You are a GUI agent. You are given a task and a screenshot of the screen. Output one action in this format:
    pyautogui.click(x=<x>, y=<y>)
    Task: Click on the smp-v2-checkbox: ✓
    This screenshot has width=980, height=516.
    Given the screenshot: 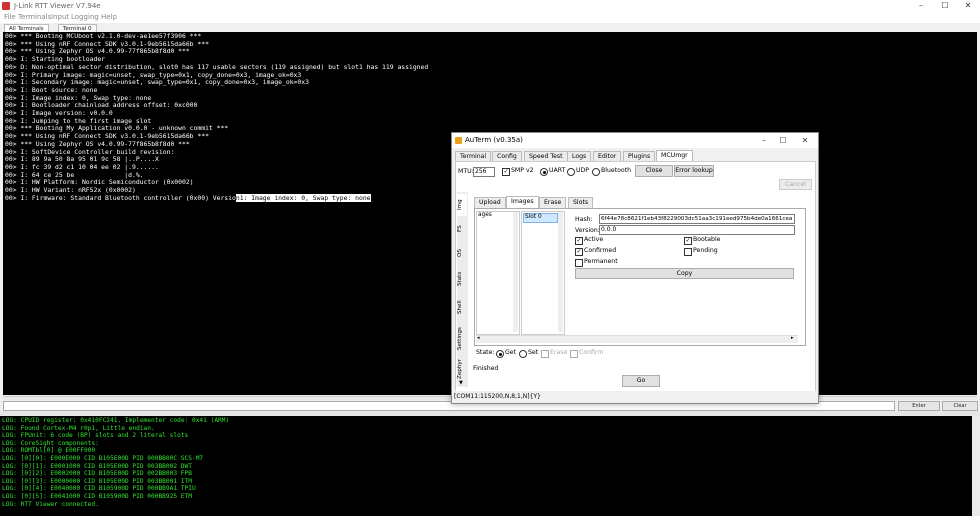 What is the action you would take?
    pyautogui.click(x=506, y=172)
    